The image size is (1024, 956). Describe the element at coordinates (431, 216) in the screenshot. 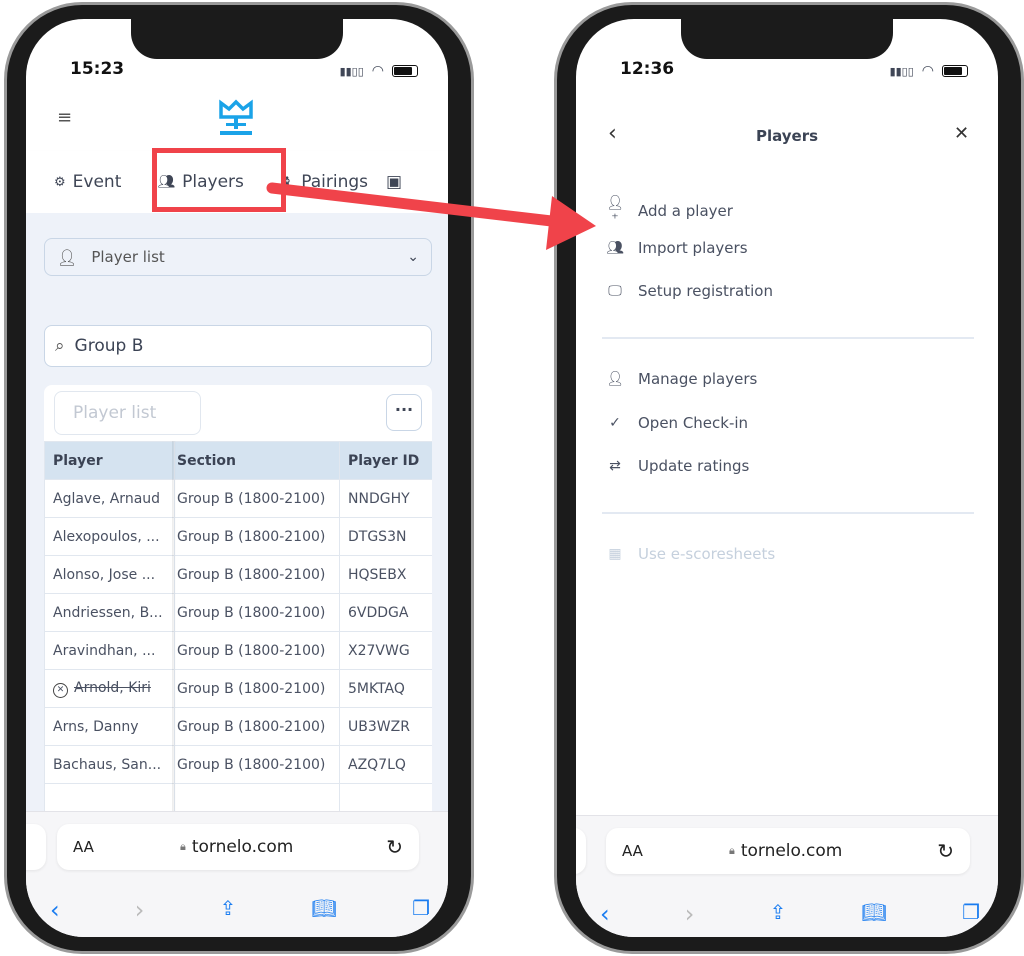

I see `annotation-arrow` at that location.